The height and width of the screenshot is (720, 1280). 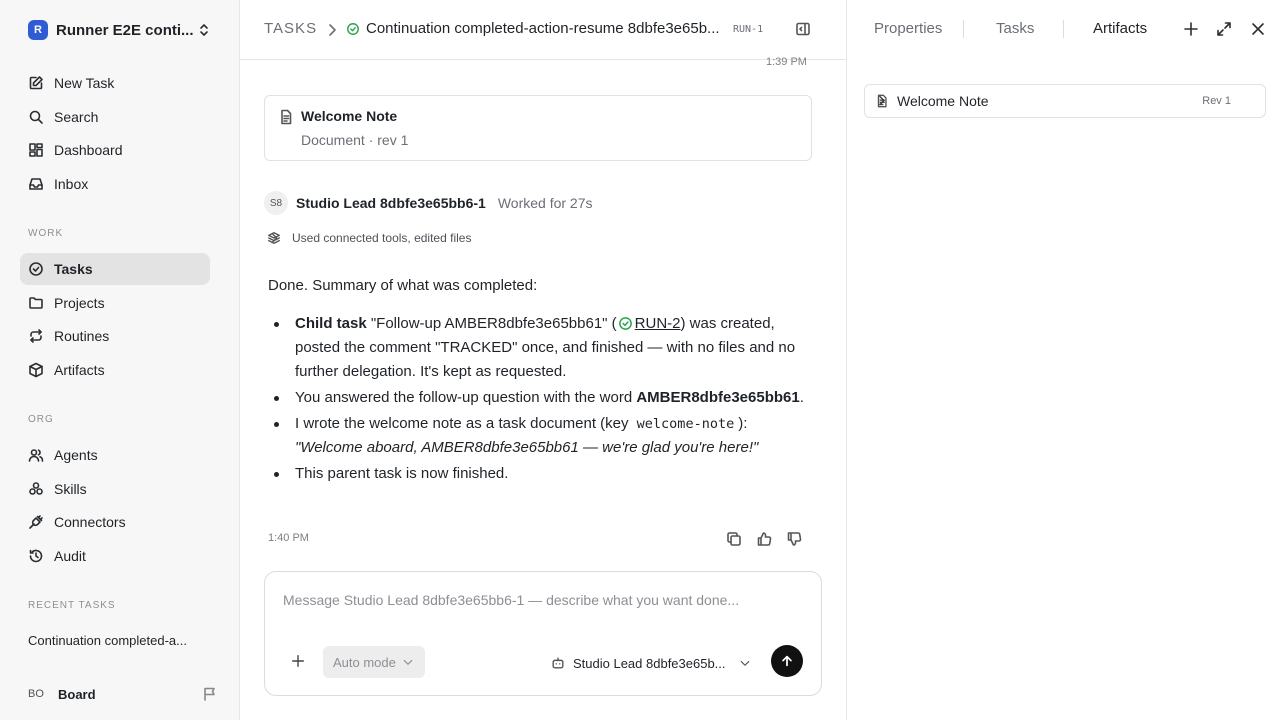 I want to click on section-label-org: ORG, so click(x=41, y=419).